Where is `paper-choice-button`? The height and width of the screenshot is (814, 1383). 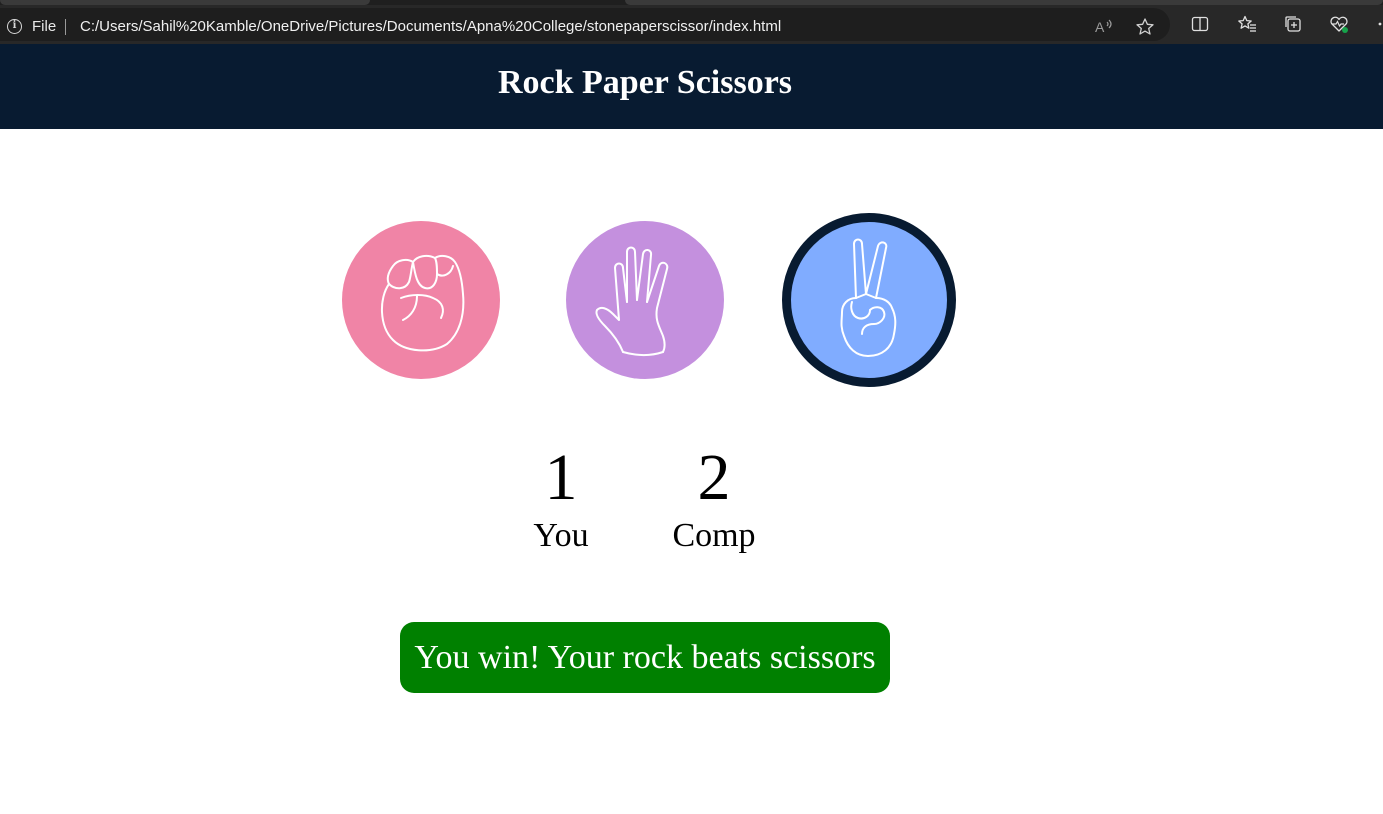
paper-choice-button is located at coordinates (645, 300).